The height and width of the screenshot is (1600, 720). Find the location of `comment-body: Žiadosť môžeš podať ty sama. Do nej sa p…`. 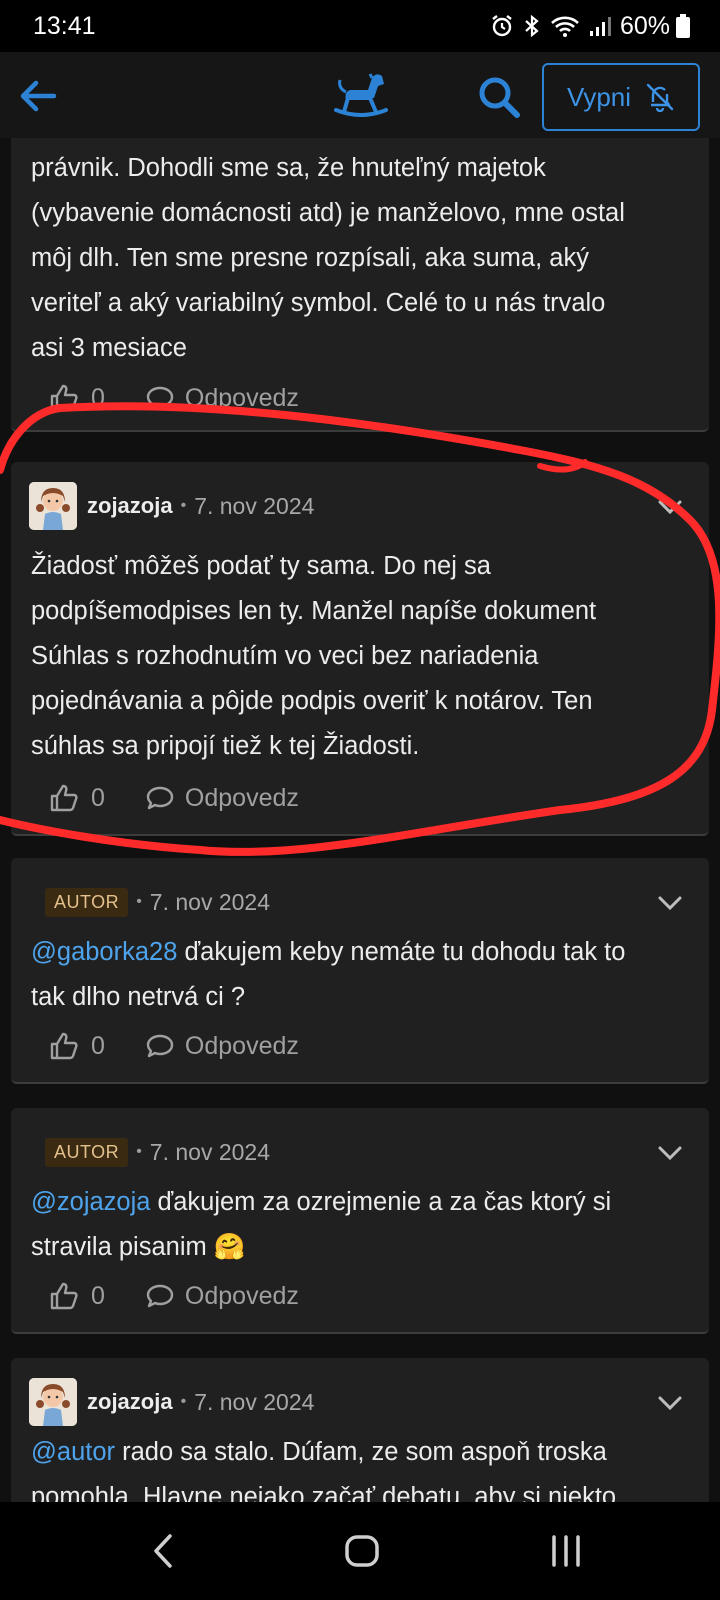

comment-body: Žiadosť môžeš podať ty sama. Do nej sa p… is located at coordinates (360, 656).